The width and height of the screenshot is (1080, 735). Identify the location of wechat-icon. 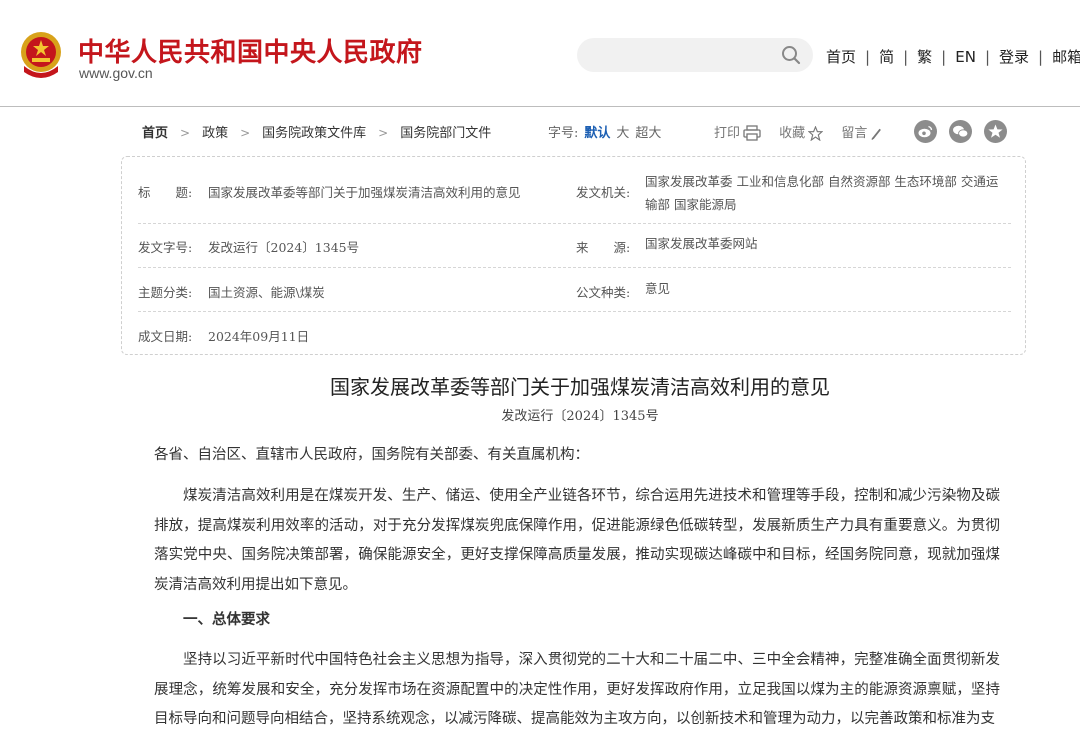
(960, 131).